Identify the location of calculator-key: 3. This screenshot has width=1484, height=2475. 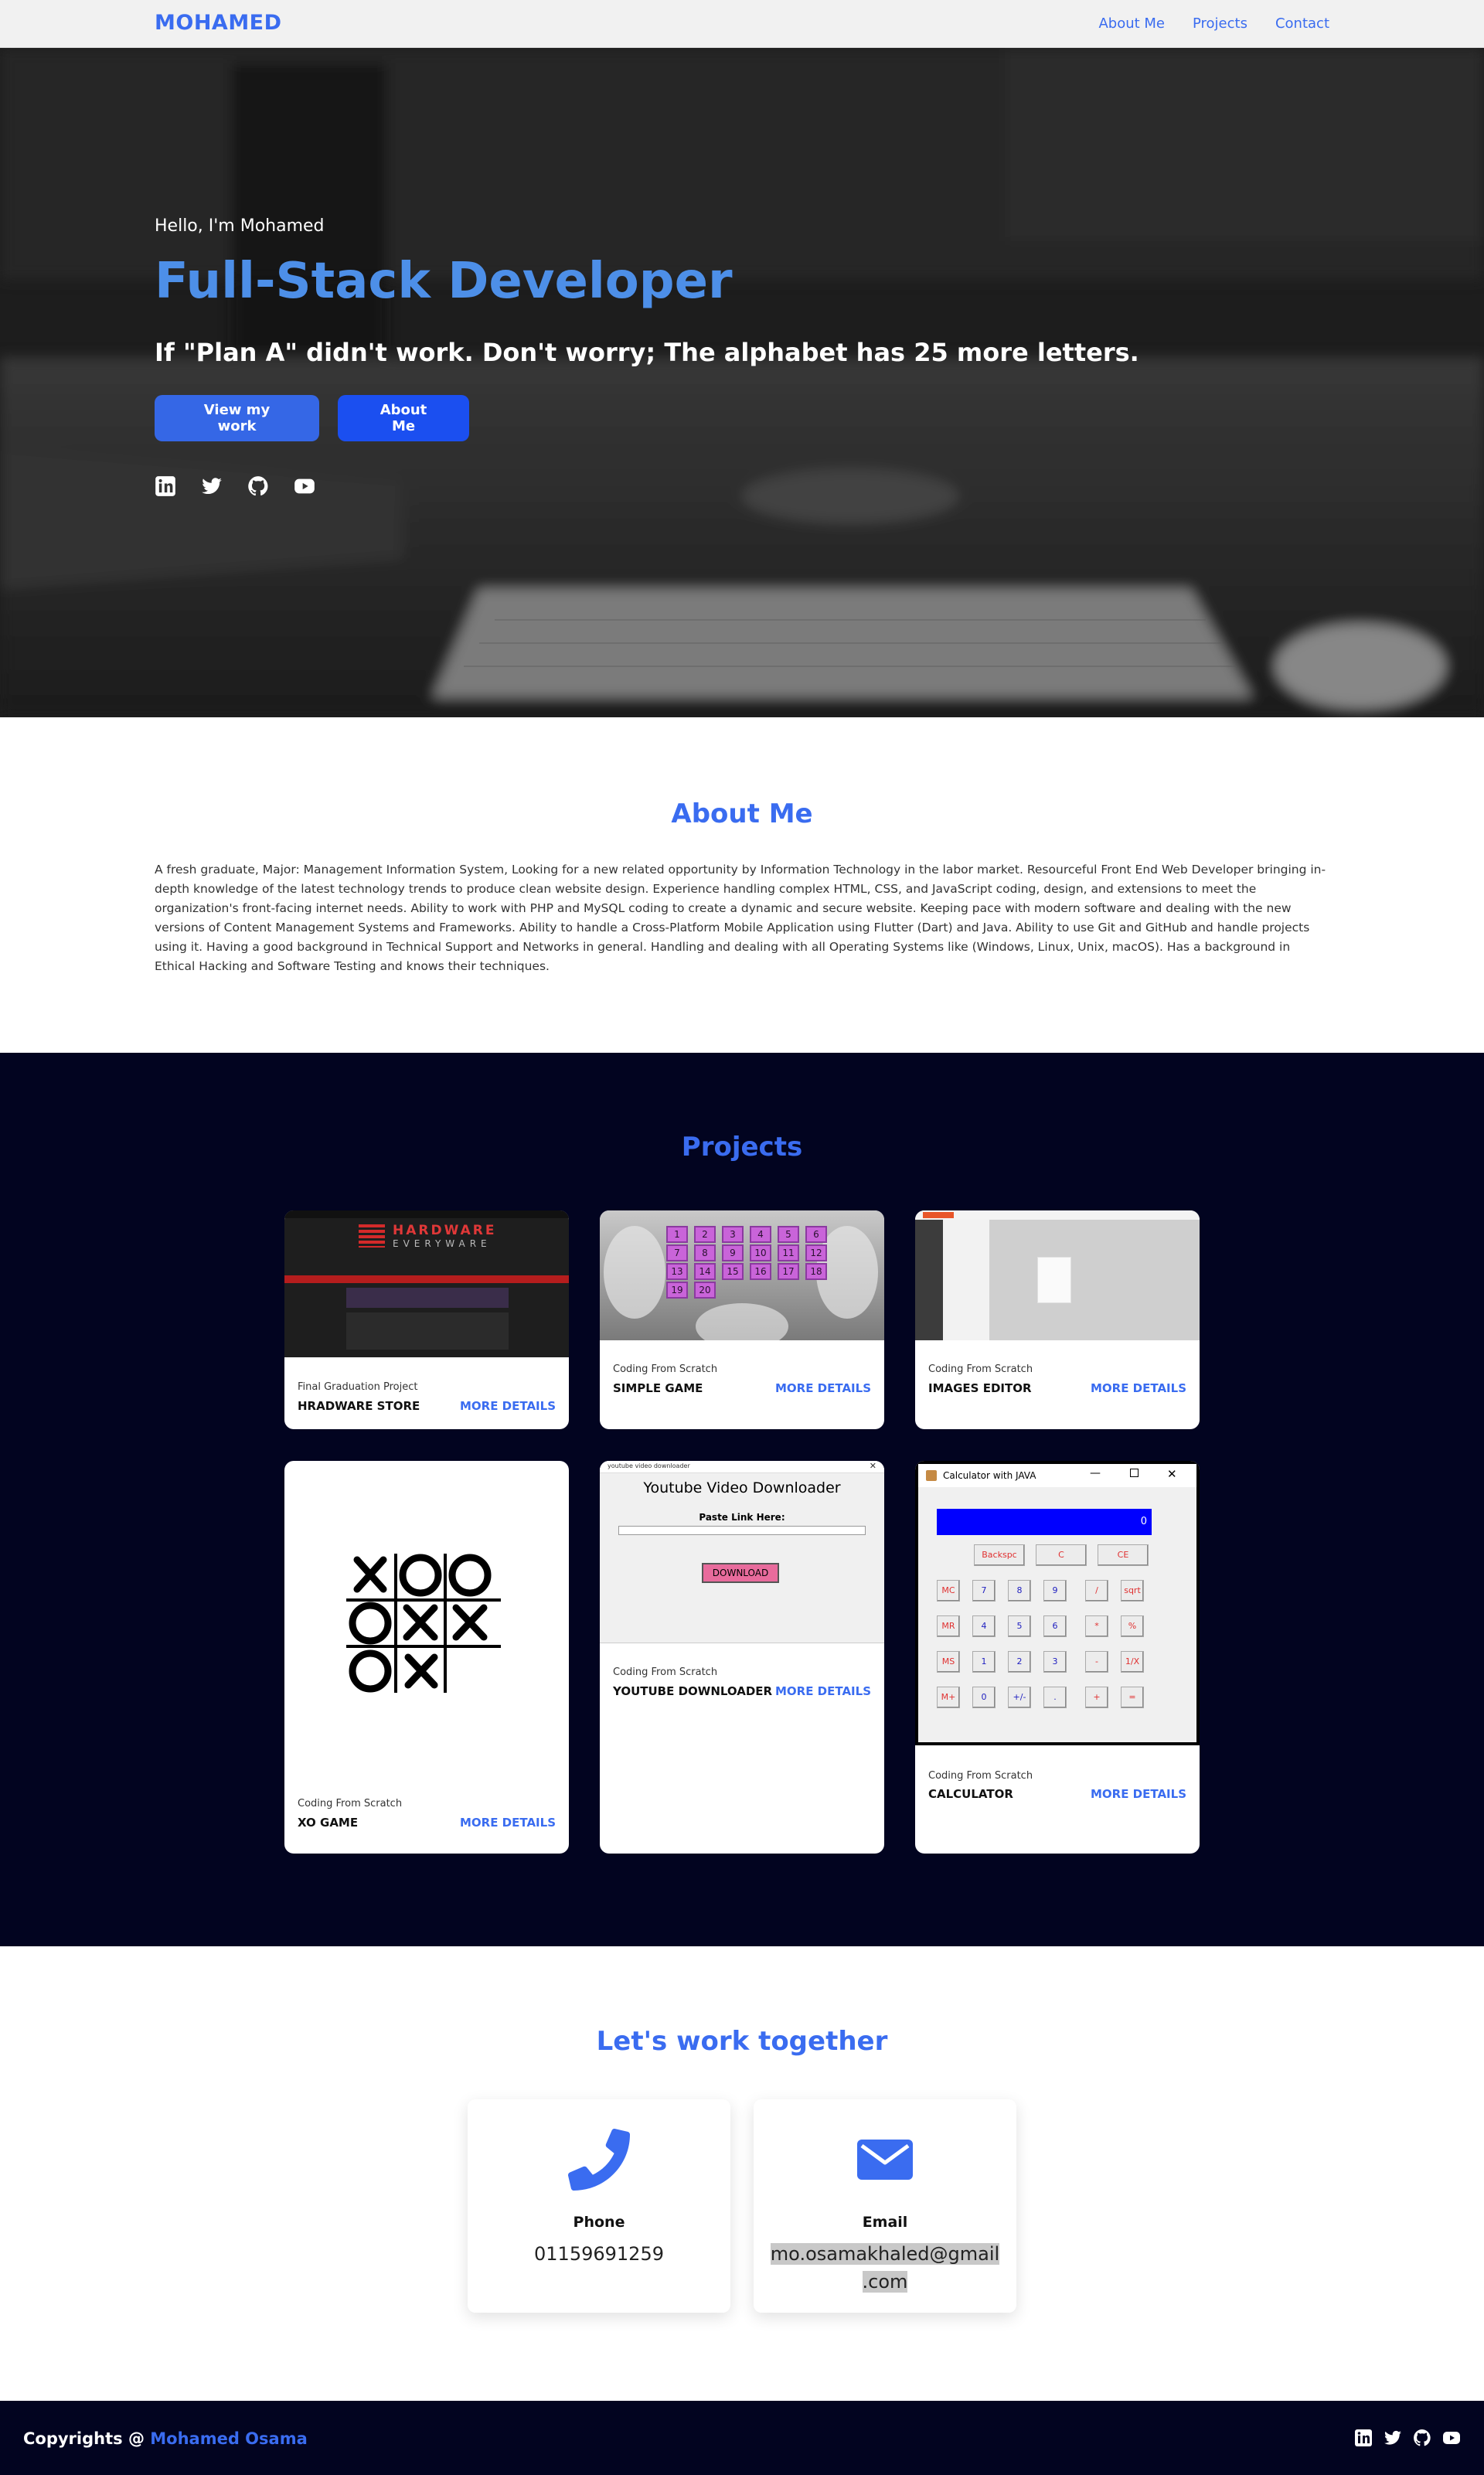
(1055, 1662).